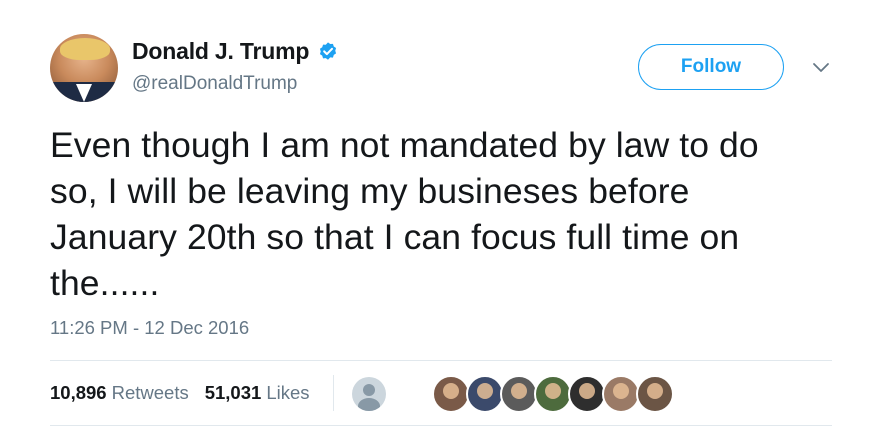 Image resolution: width=874 pixels, height=432 pixels. What do you see at coordinates (233, 393) in the screenshot?
I see `likes-count: 51,031` at bounding box center [233, 393].